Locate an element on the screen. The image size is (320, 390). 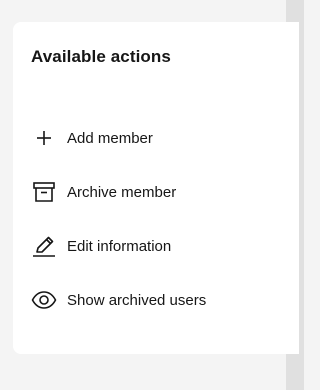
plus-icon is located at coordinates (44, 138).